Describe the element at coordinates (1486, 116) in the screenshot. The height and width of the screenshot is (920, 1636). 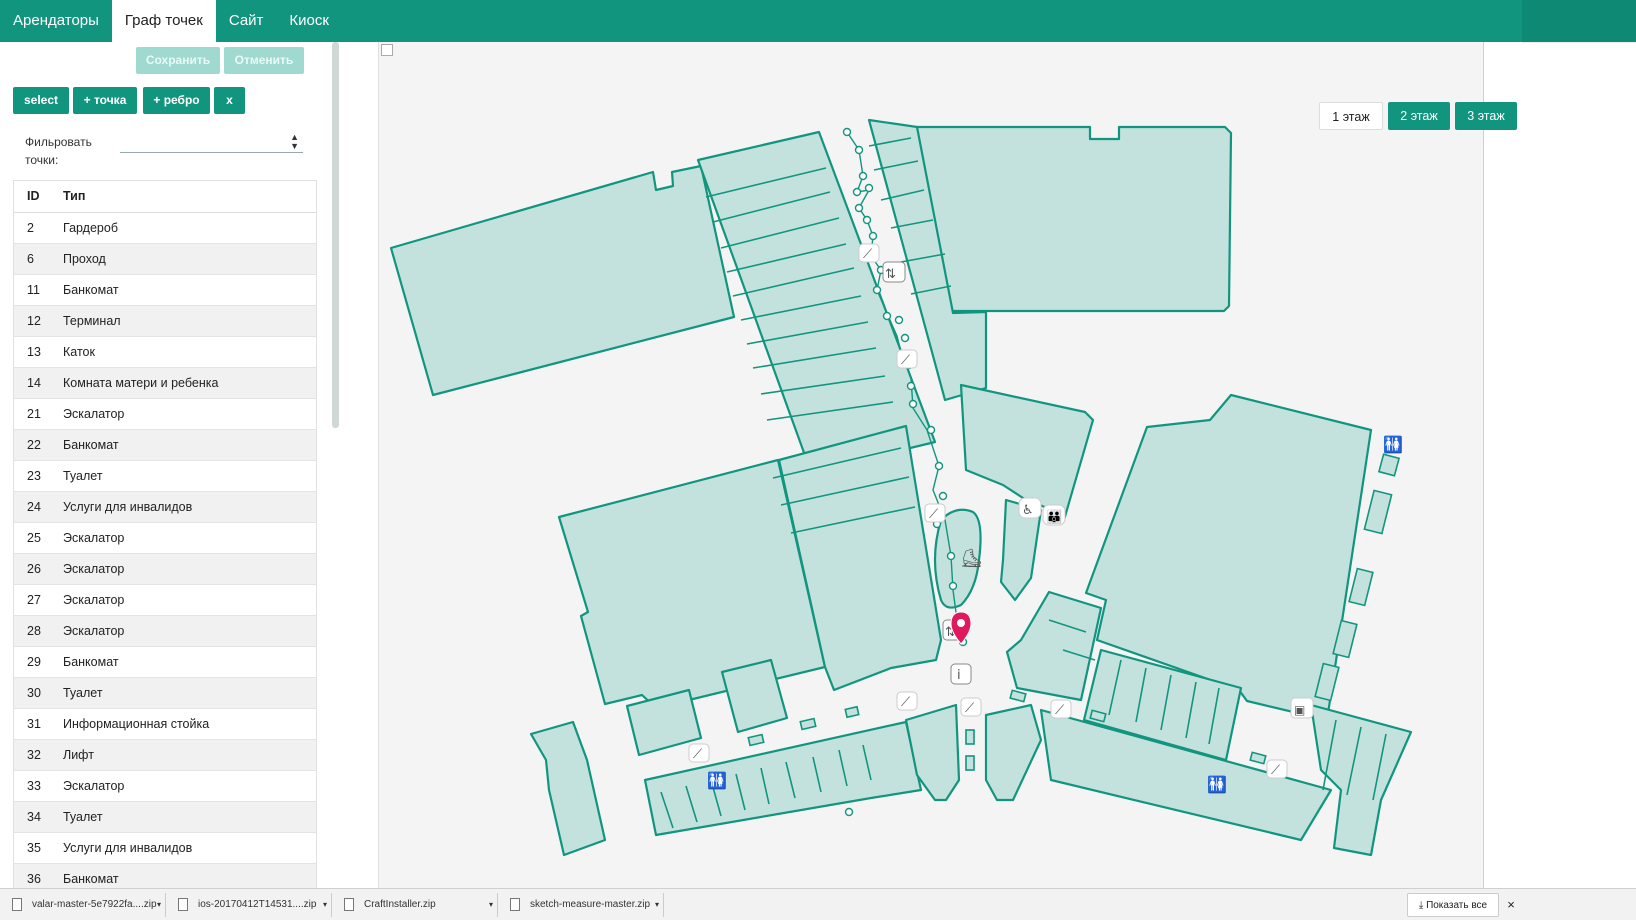
I see `floor-3-button: 3 этаж` at that location.